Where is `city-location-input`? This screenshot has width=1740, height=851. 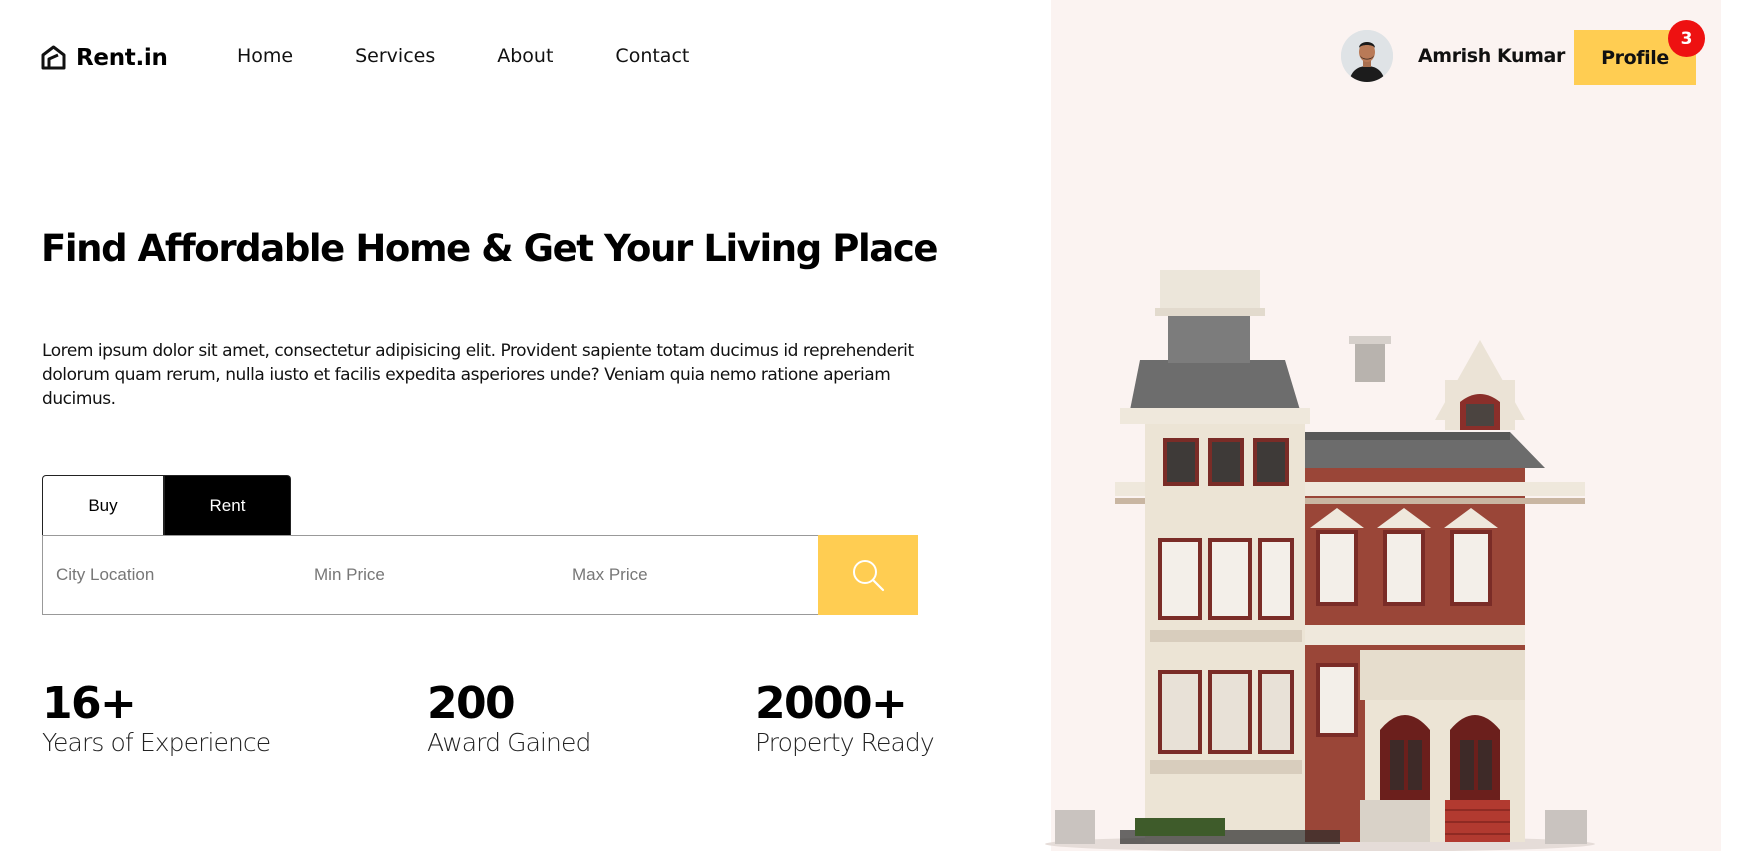
city-location-input is located at coordinates (172, 575).